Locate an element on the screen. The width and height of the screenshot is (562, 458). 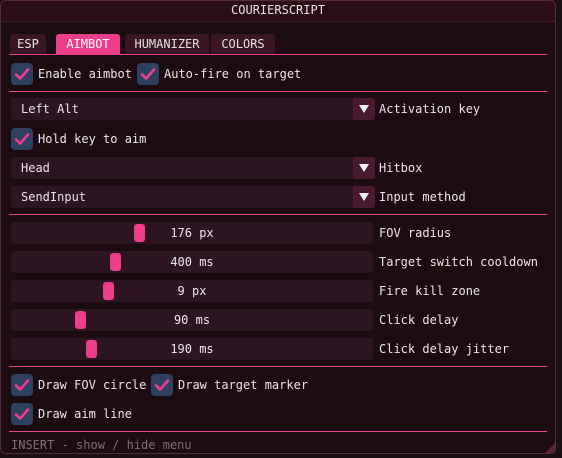
window-title: COURIERSCRIPT is located at coordinates (278, 10).